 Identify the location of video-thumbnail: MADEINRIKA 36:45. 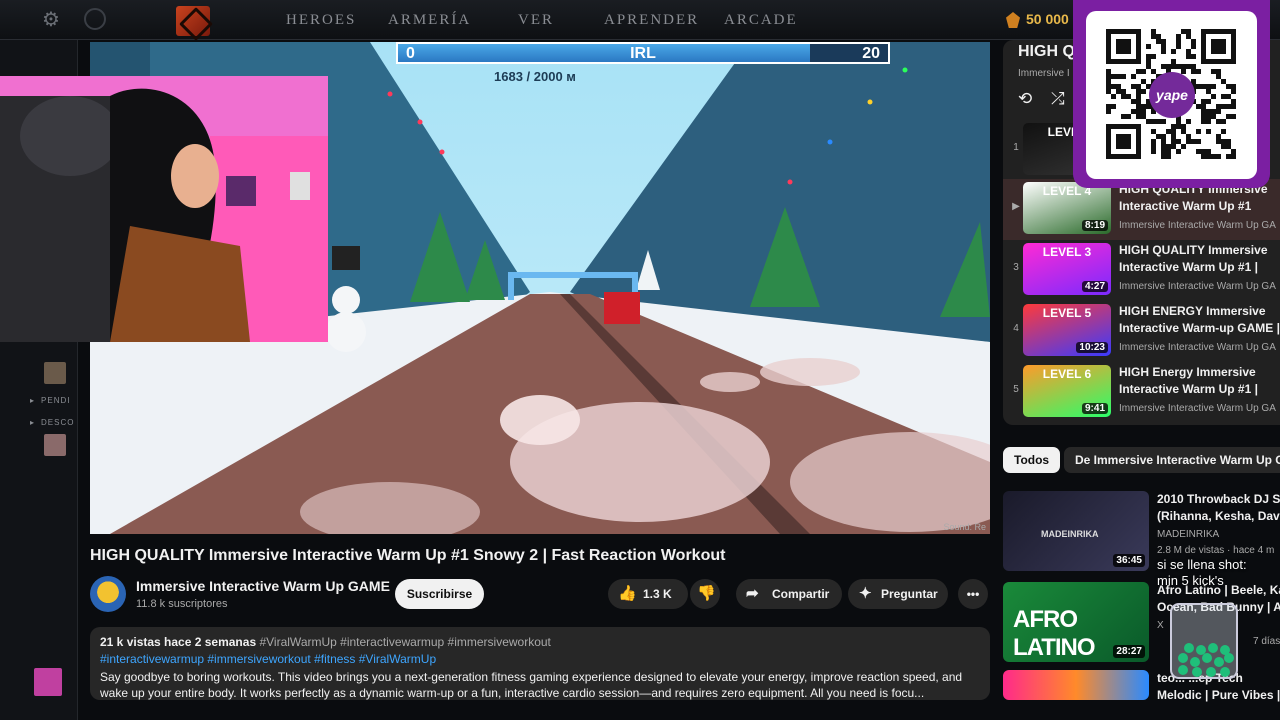
(1076, 531).